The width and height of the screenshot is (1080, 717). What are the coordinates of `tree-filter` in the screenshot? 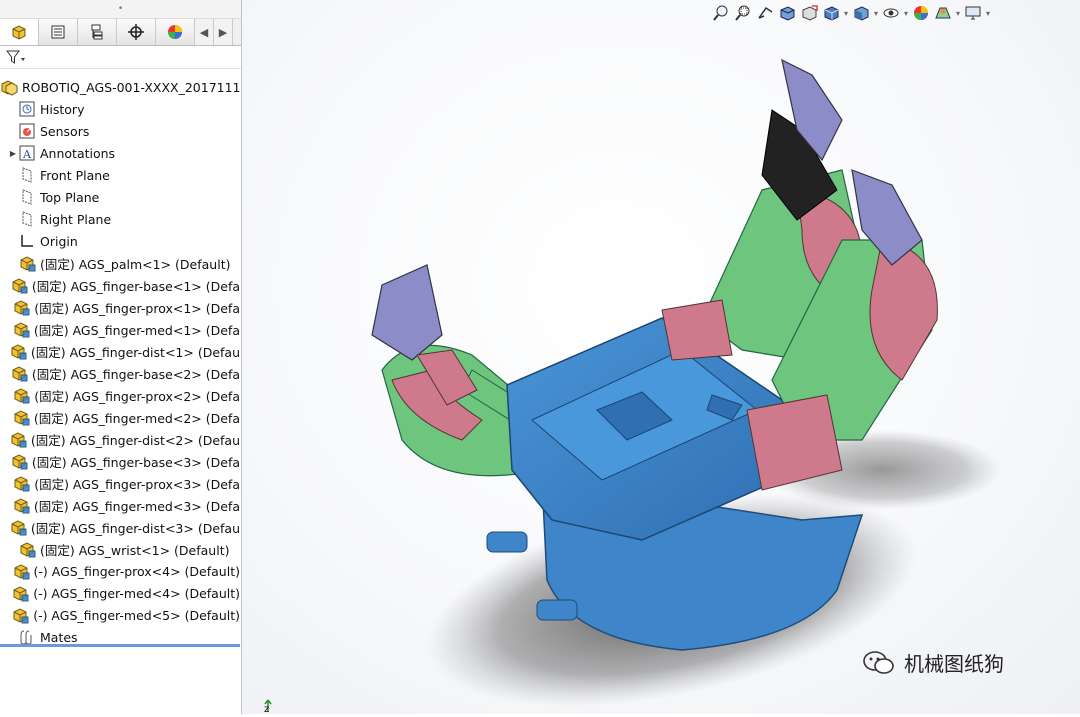 It's located at (120, 57).